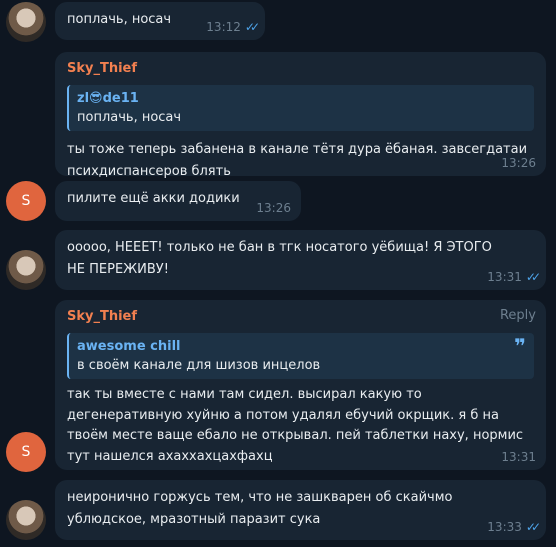  What do you see at coordinates (178, 201) in the screenshot?
I see `message-bubble: пилите ещё акки додики 13:26` at bounding box center [178, 201].